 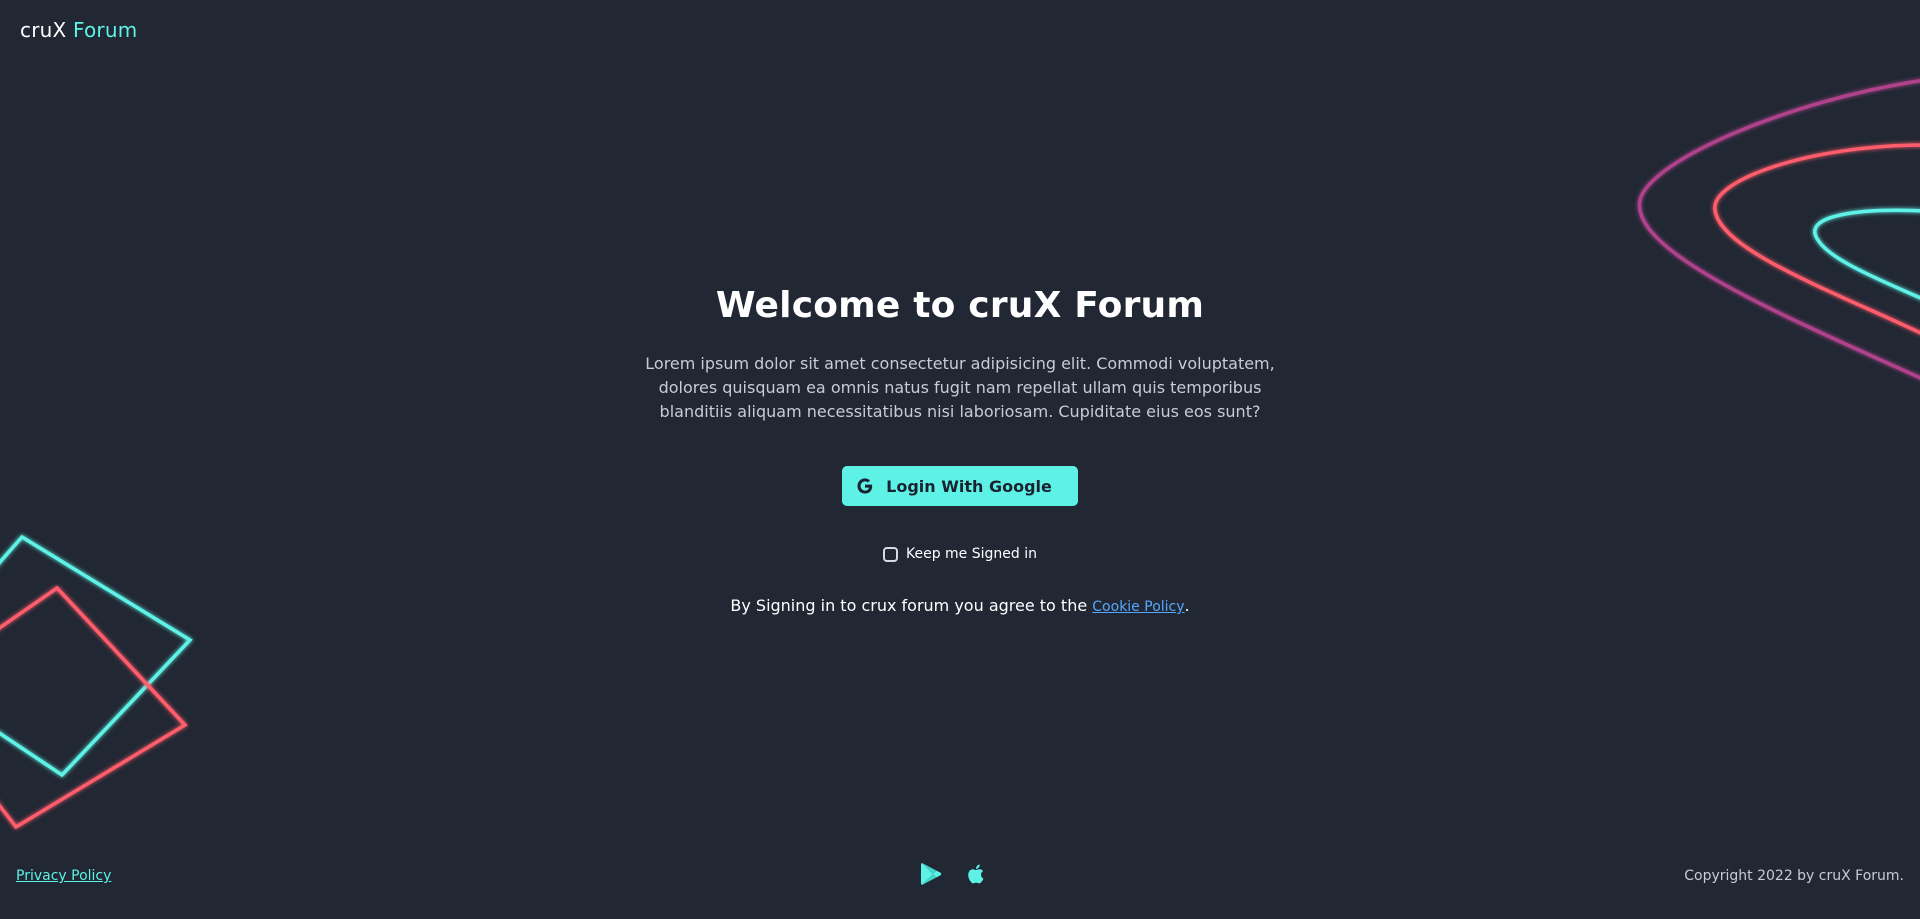 What do you see at coordinates (1138, 607) in the screenshot?
I see `cookie-policy-link: Cookie Policy` at bounding box center [1138, 607].